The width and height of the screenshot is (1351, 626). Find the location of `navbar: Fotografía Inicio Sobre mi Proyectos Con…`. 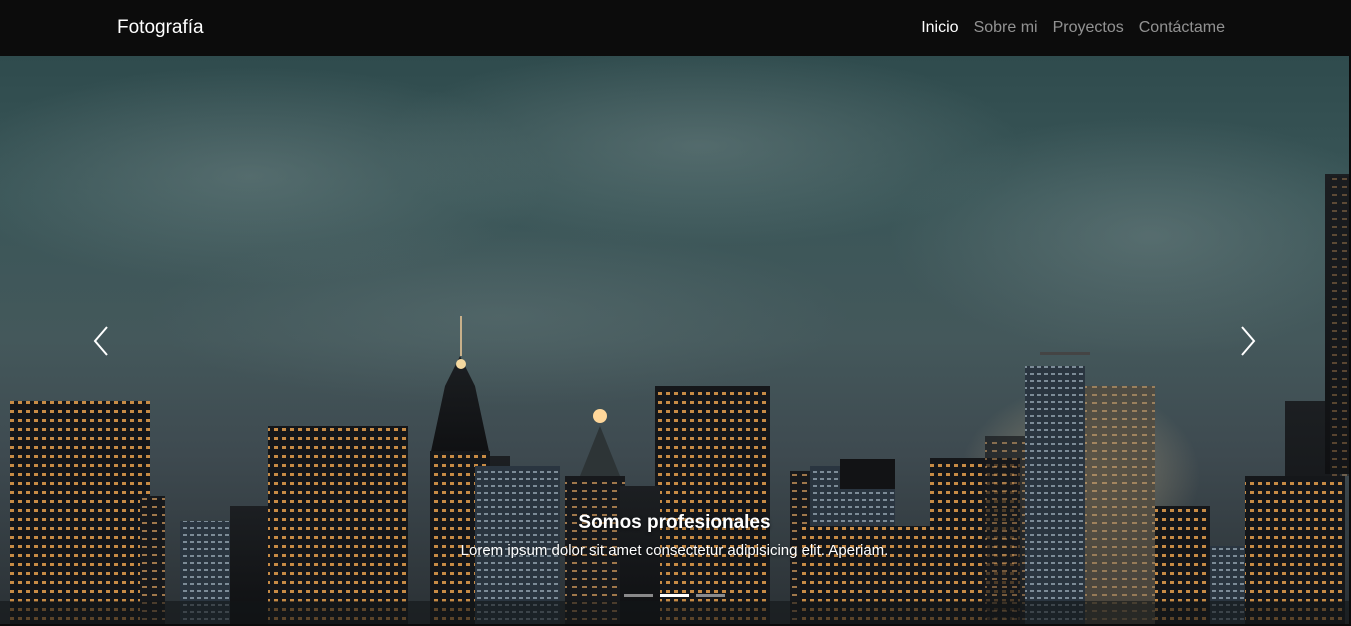

navbar: Fotografía Inicio Sobre mi Proyectos Con… is located at coordinates (675, 28).